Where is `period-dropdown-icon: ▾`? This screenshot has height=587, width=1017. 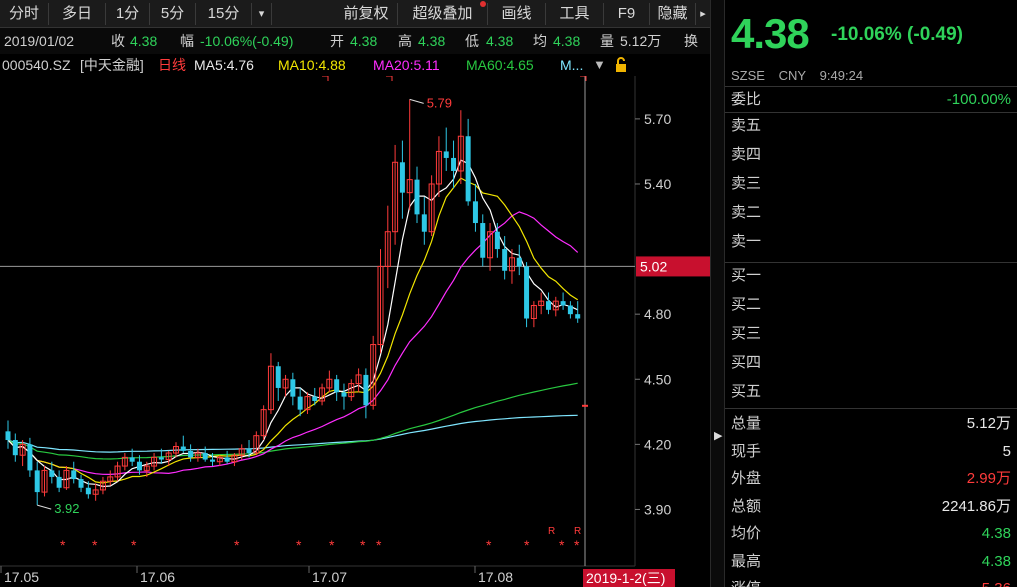 period-dropdown-icon: ▾ is located at coordinates (262, 14).